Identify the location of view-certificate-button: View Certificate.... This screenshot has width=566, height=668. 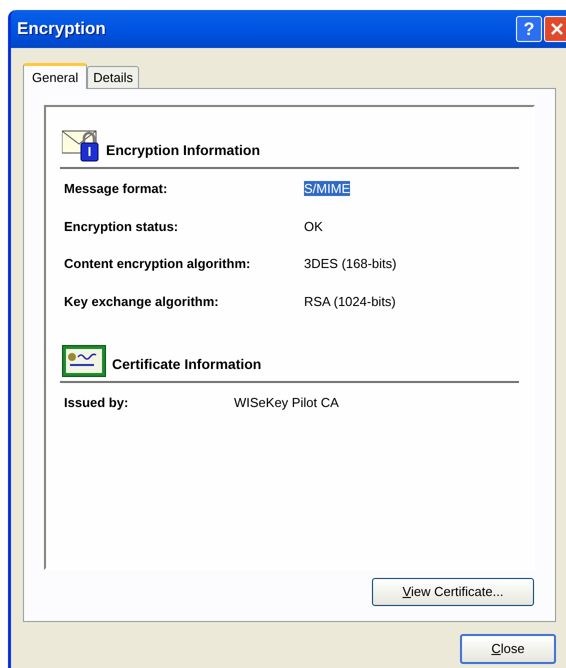
(453, 592).